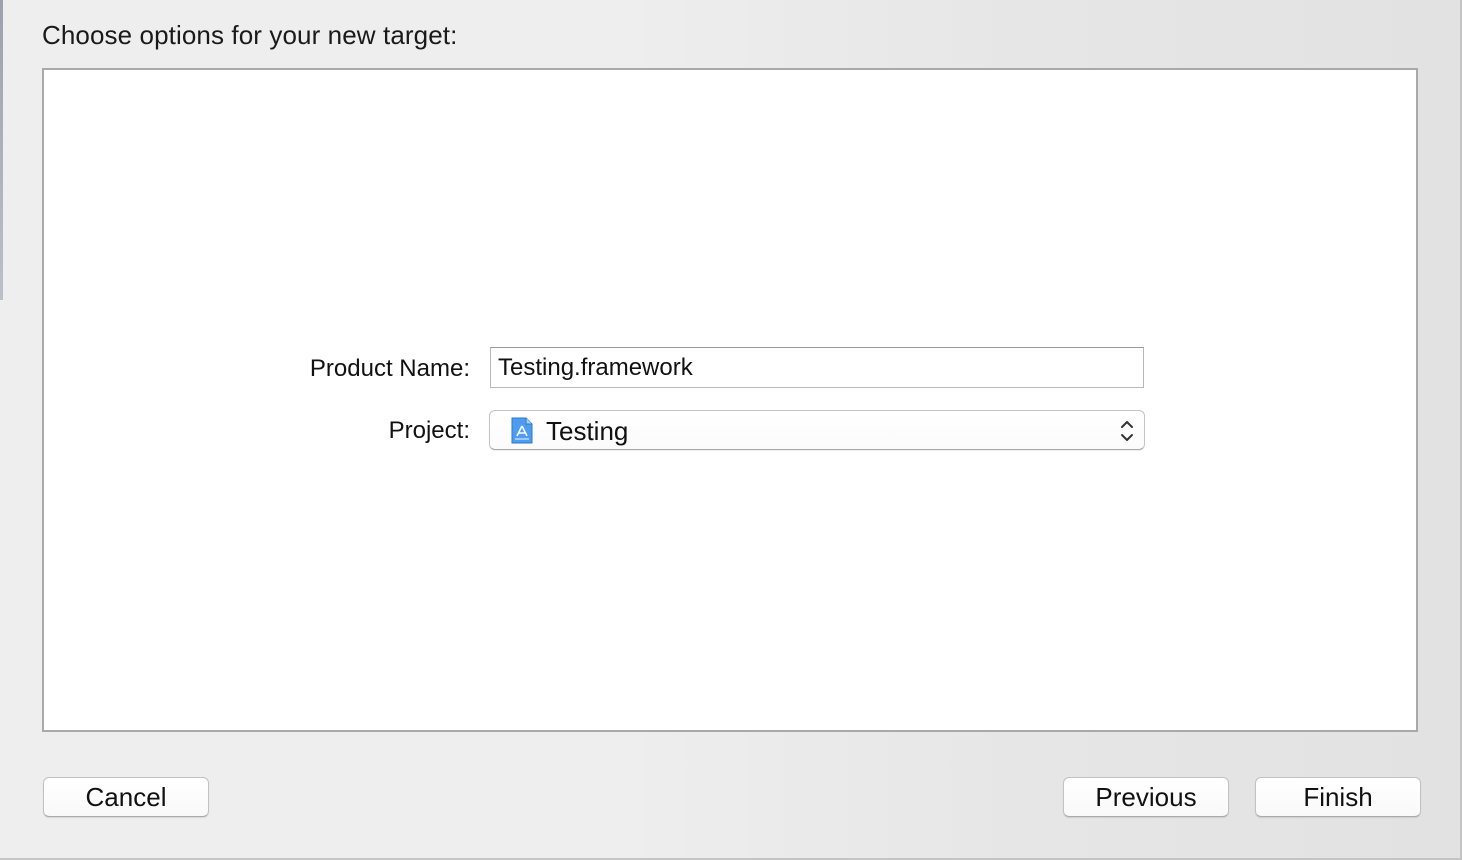 The width and height of the screenshot is (1462, 860). What do you see at coordinates (1, 150) in the screenshot?
I see `window-edge` at bounding box center [1, 150].